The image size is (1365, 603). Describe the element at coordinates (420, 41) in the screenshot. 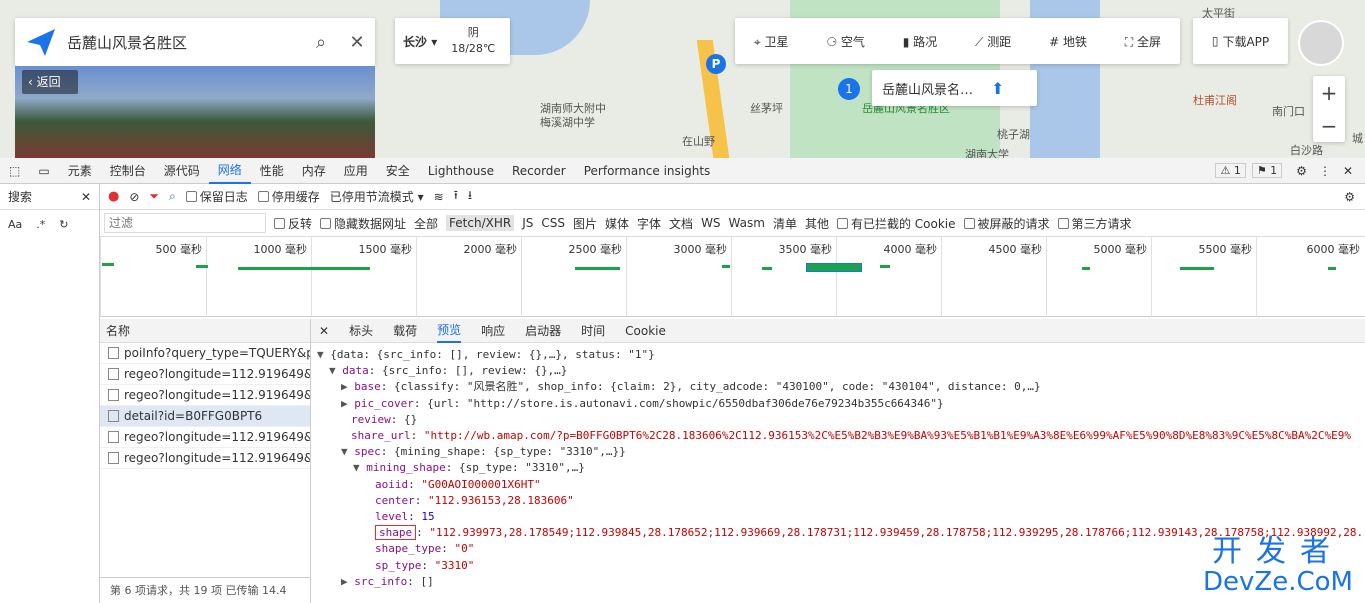

I see `city-selector: 长沙 ▾` at that location.